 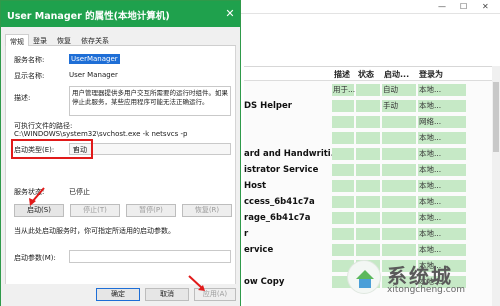 I want to click on arrow-to-apply-button, so click(x=196, y=283).